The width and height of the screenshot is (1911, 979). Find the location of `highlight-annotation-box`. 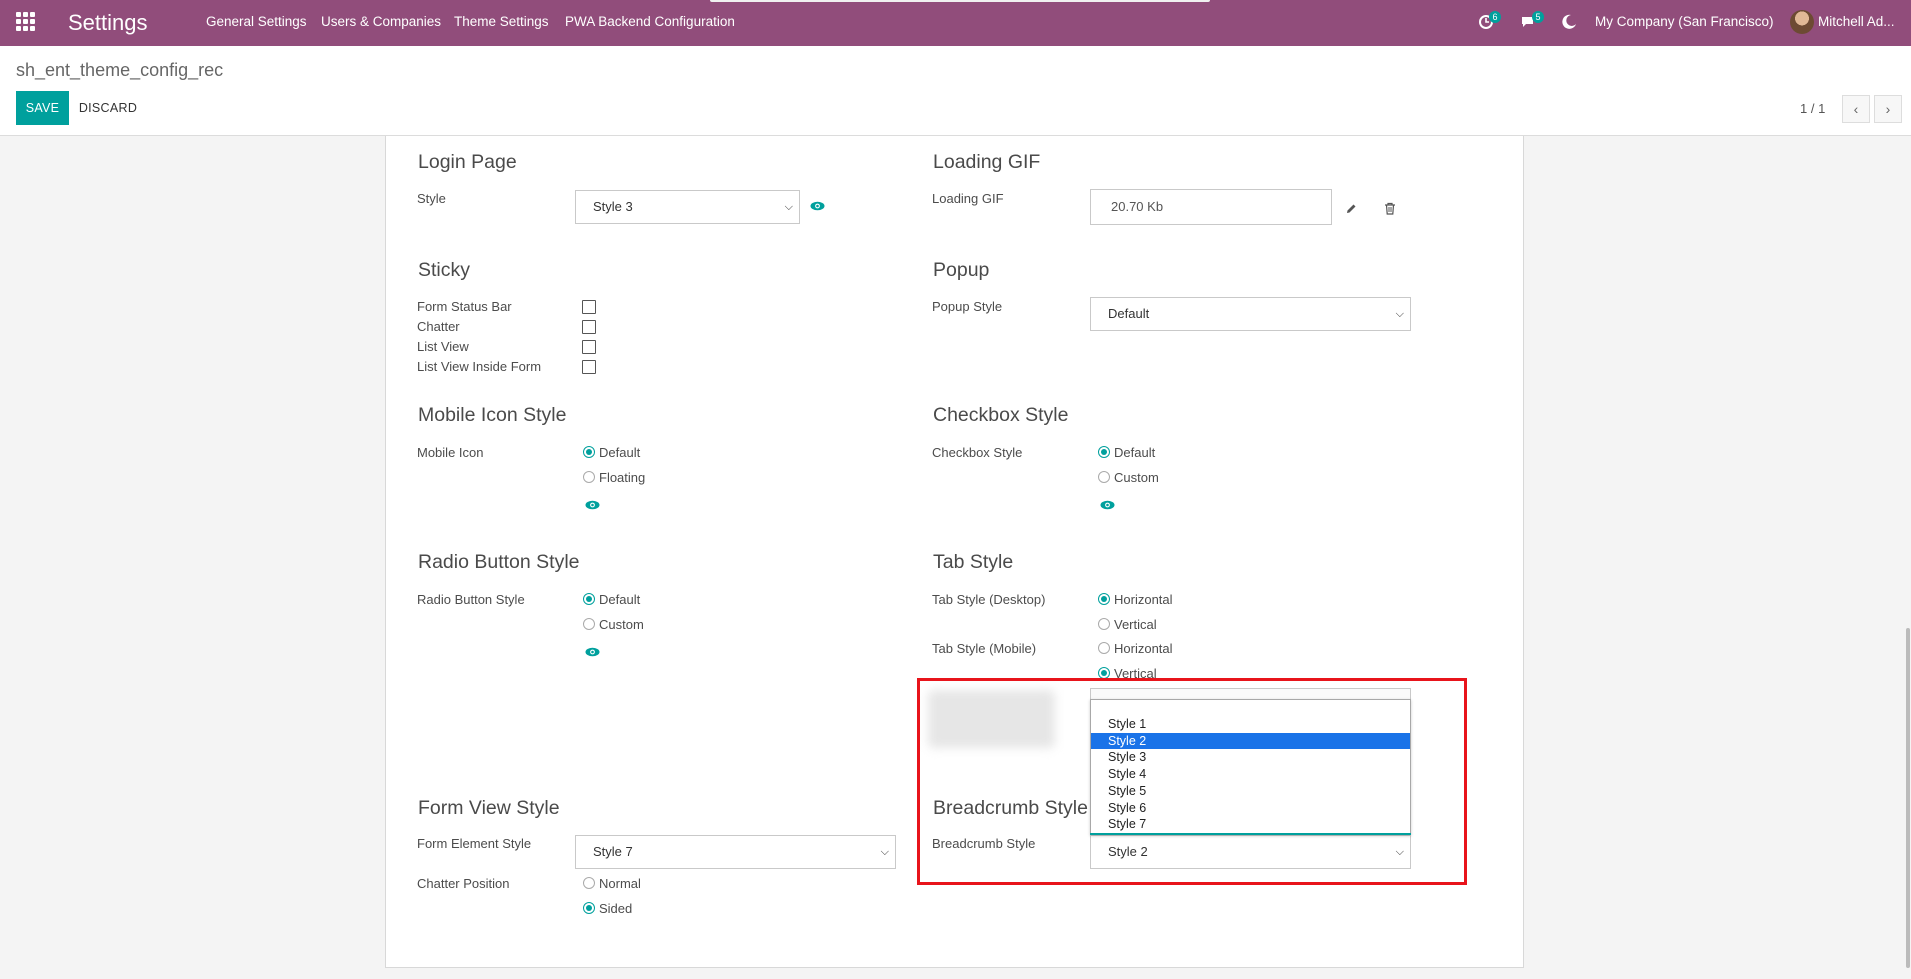

highlight-annotation-box is located at coordinates (1192, 781).